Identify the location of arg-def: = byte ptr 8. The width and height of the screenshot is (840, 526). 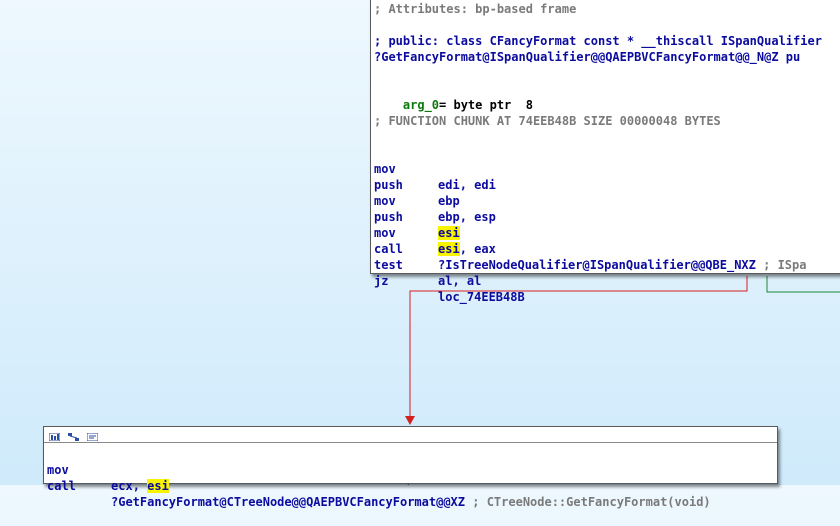
(486, 105).